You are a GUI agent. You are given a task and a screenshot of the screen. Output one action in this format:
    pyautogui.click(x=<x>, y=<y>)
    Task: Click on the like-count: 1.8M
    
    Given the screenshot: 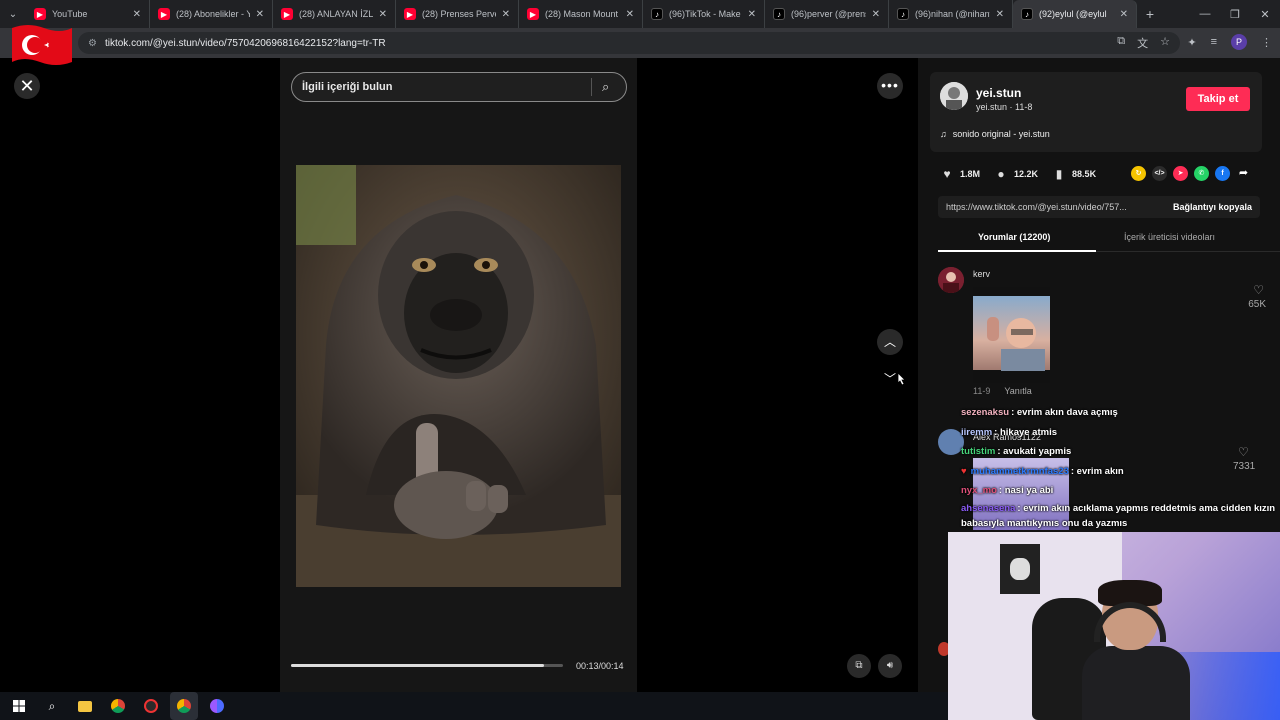 What is the action you would take?
    pyautogui.click(x=970, y=174)
    